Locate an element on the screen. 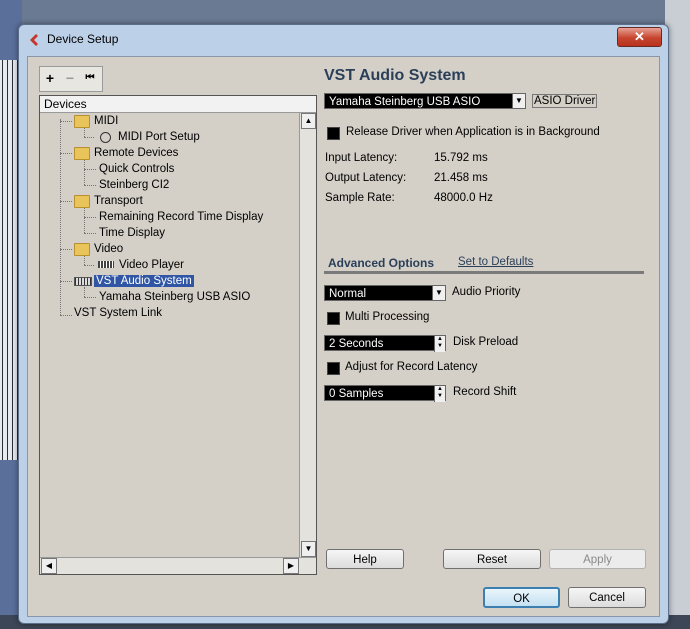  asio-driver-label: ASIO Driver is located at coordinates (565, 101).